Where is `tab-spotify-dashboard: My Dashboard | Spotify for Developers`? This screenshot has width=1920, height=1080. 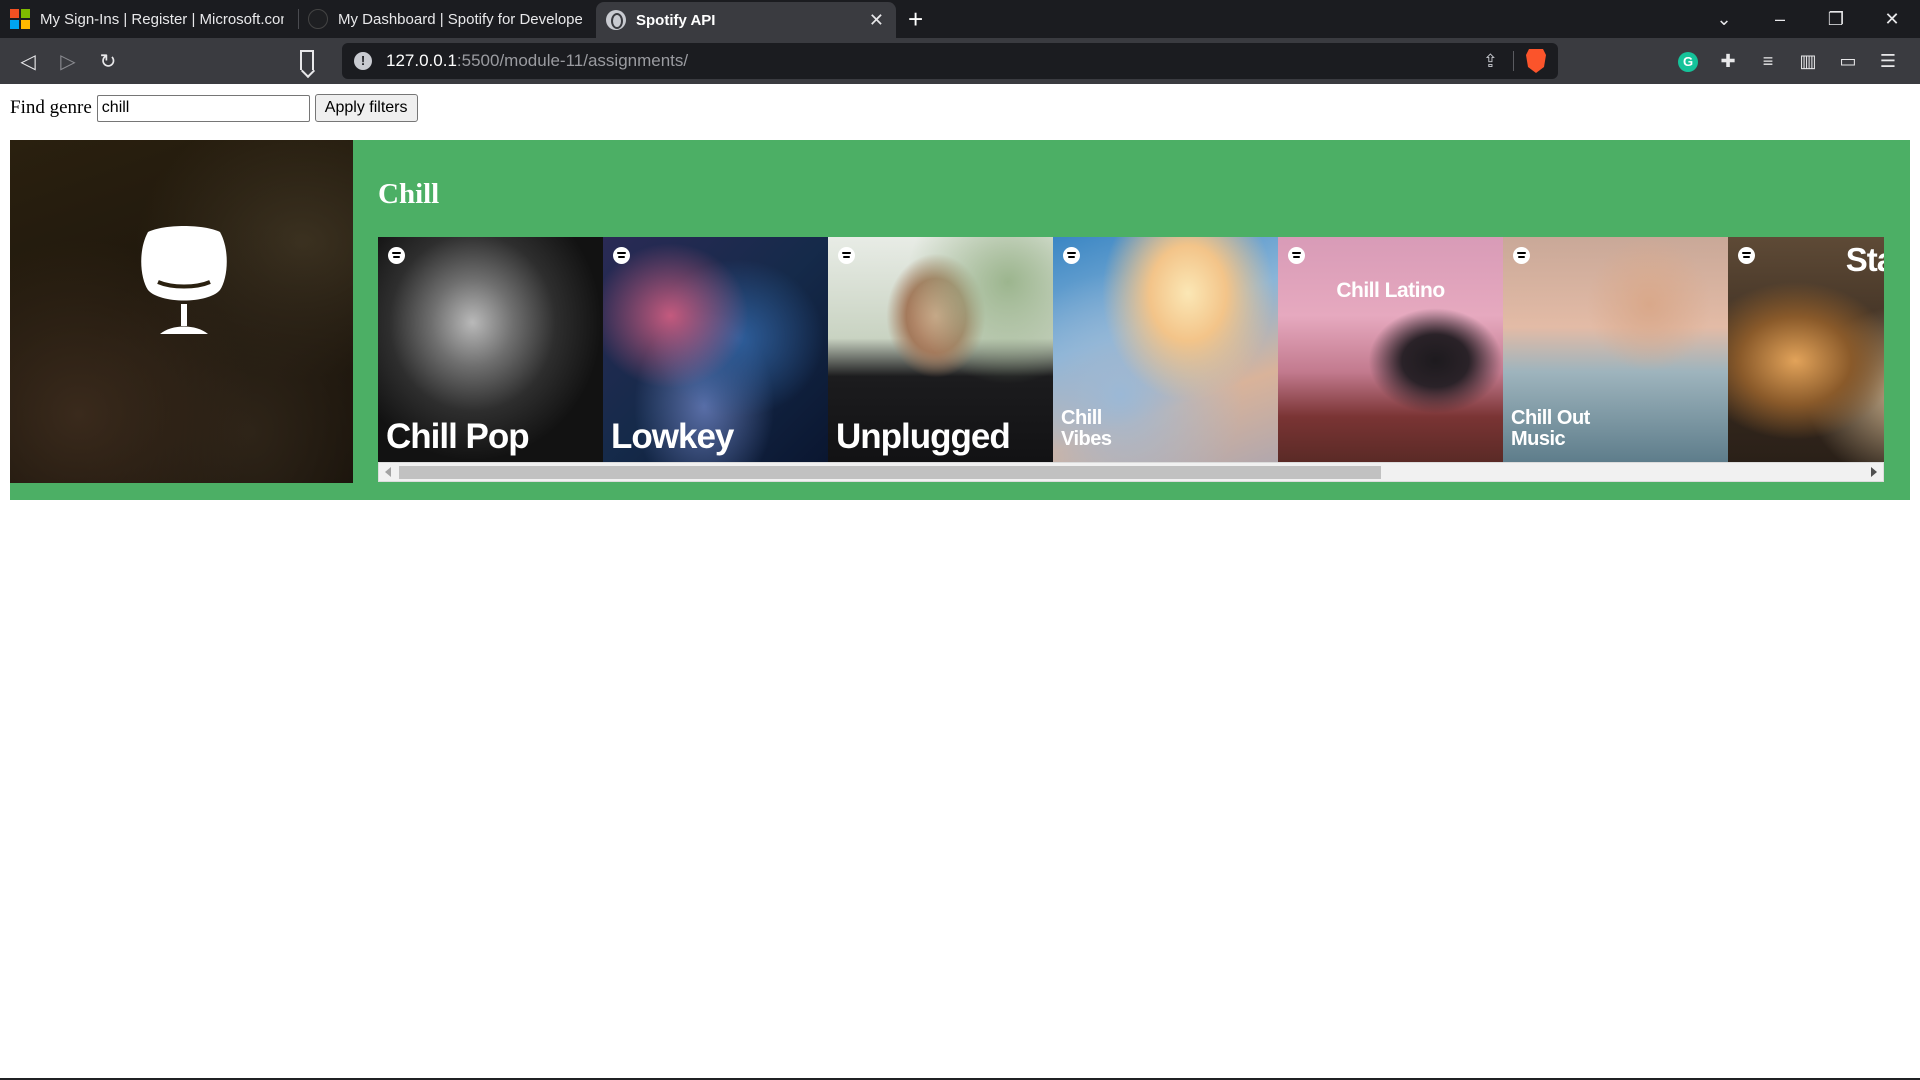
tab-spotify-dashboard: My Dashboard | Spotify for Developers is located at coordinates (447, 19).